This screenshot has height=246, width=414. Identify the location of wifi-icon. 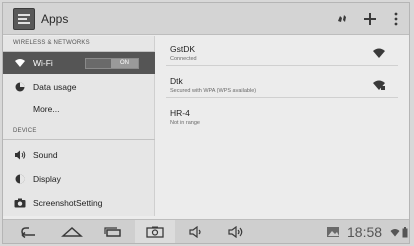
(20, 63).